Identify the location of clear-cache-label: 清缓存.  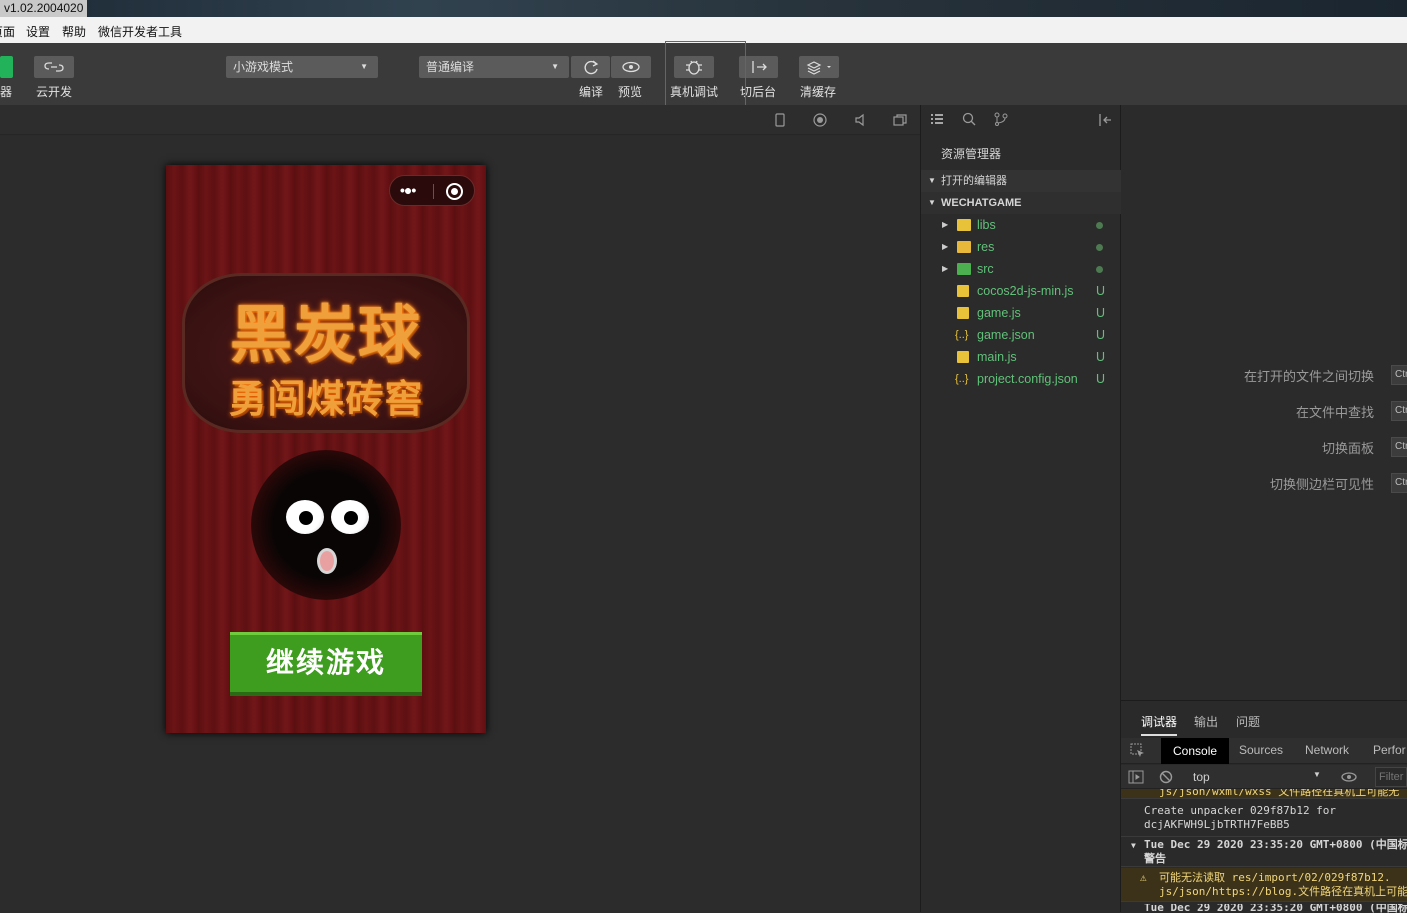
(818, 92).